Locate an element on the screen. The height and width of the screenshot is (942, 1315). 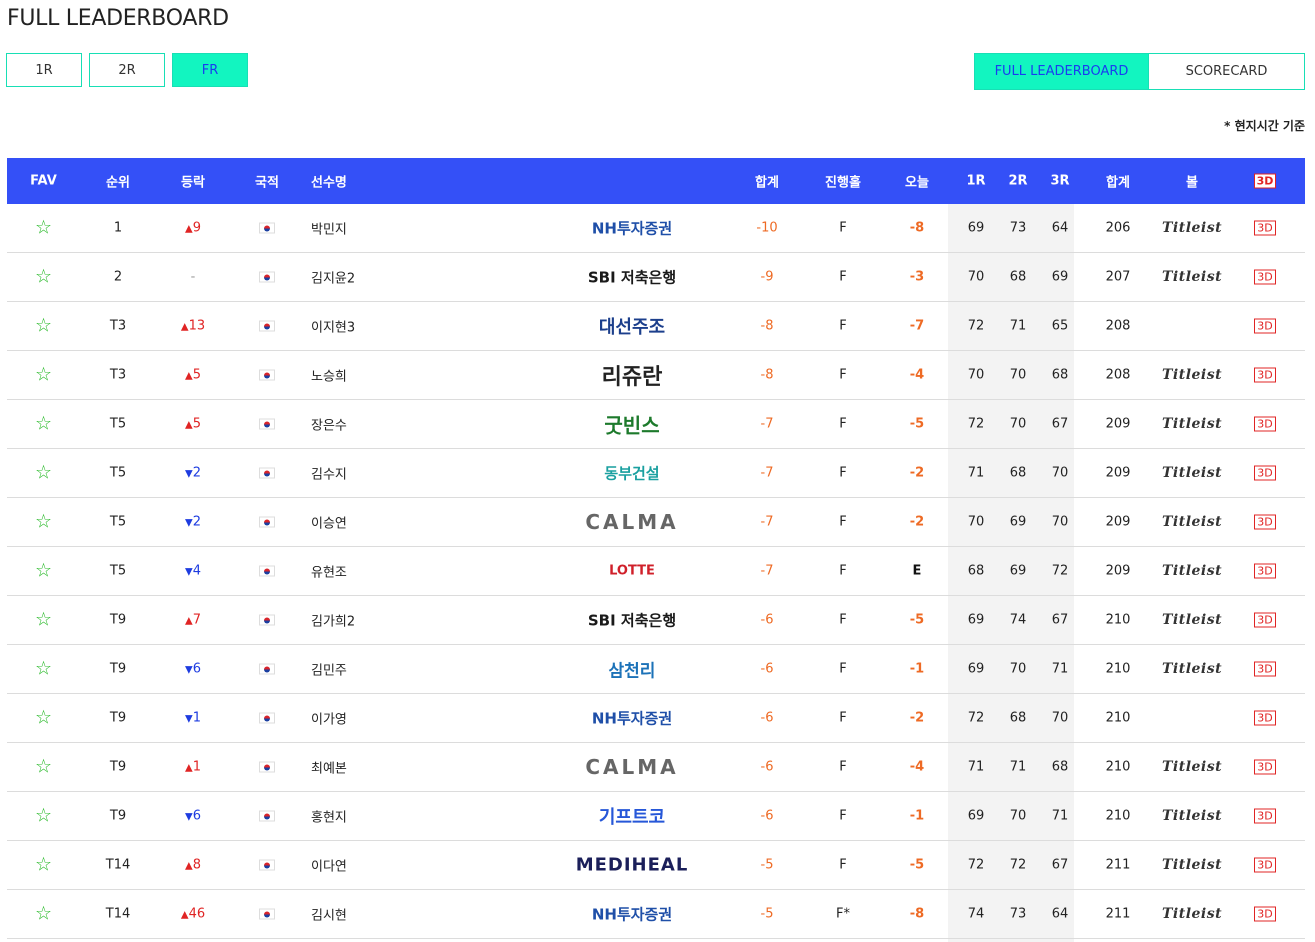
table-row: ☆ T9 ▼6 김민주 삼천리 -6 F -1 69 70 71 210 Titleist 3D is located at coordinates (656, 669).